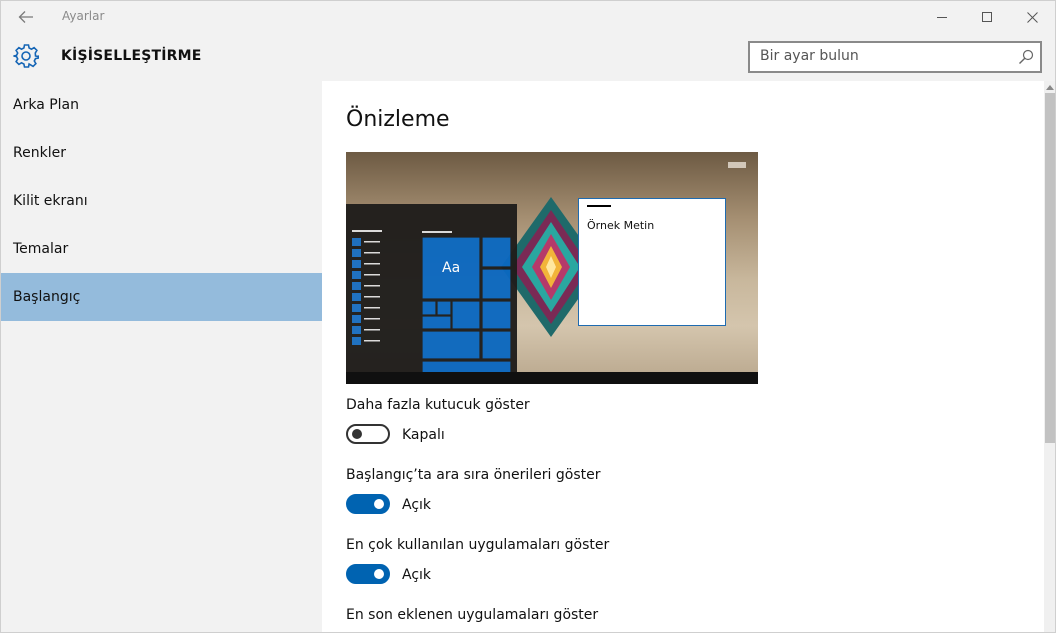  I want to click on sidebar-item-temalar: Temalar, so click(161, 249).